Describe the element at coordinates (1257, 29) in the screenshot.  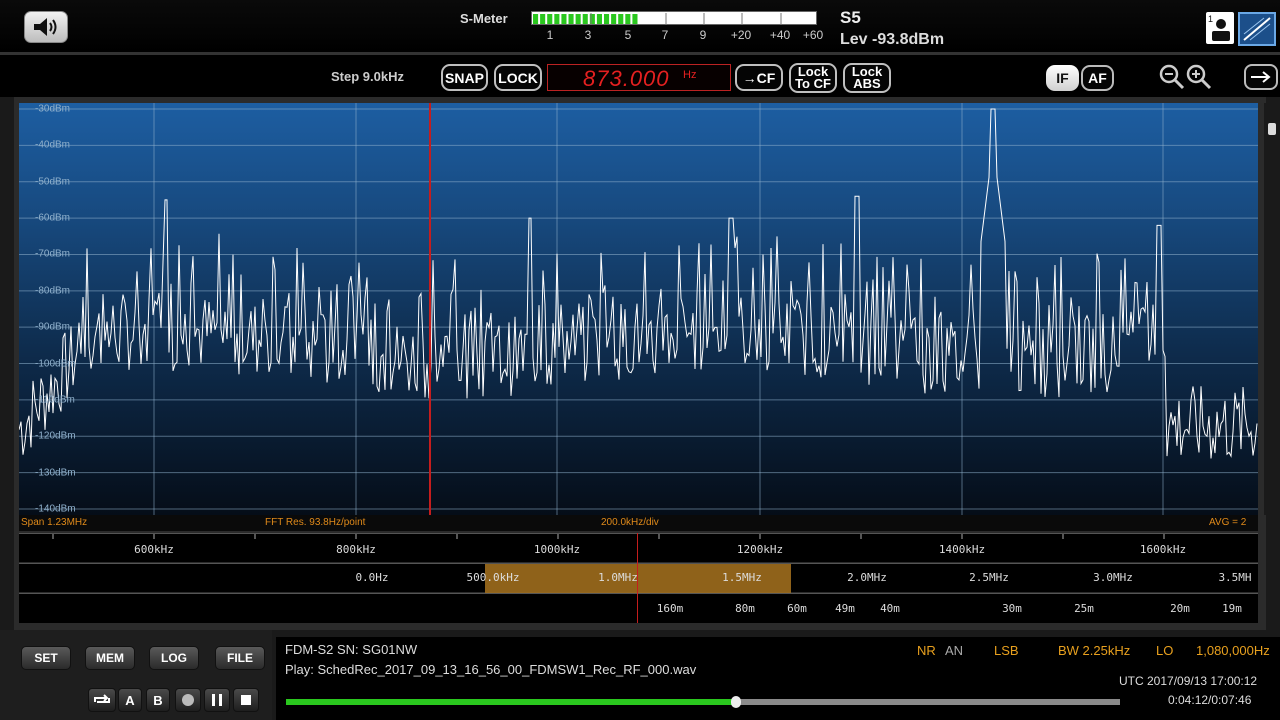
I see `display-mode-icon` at that location.